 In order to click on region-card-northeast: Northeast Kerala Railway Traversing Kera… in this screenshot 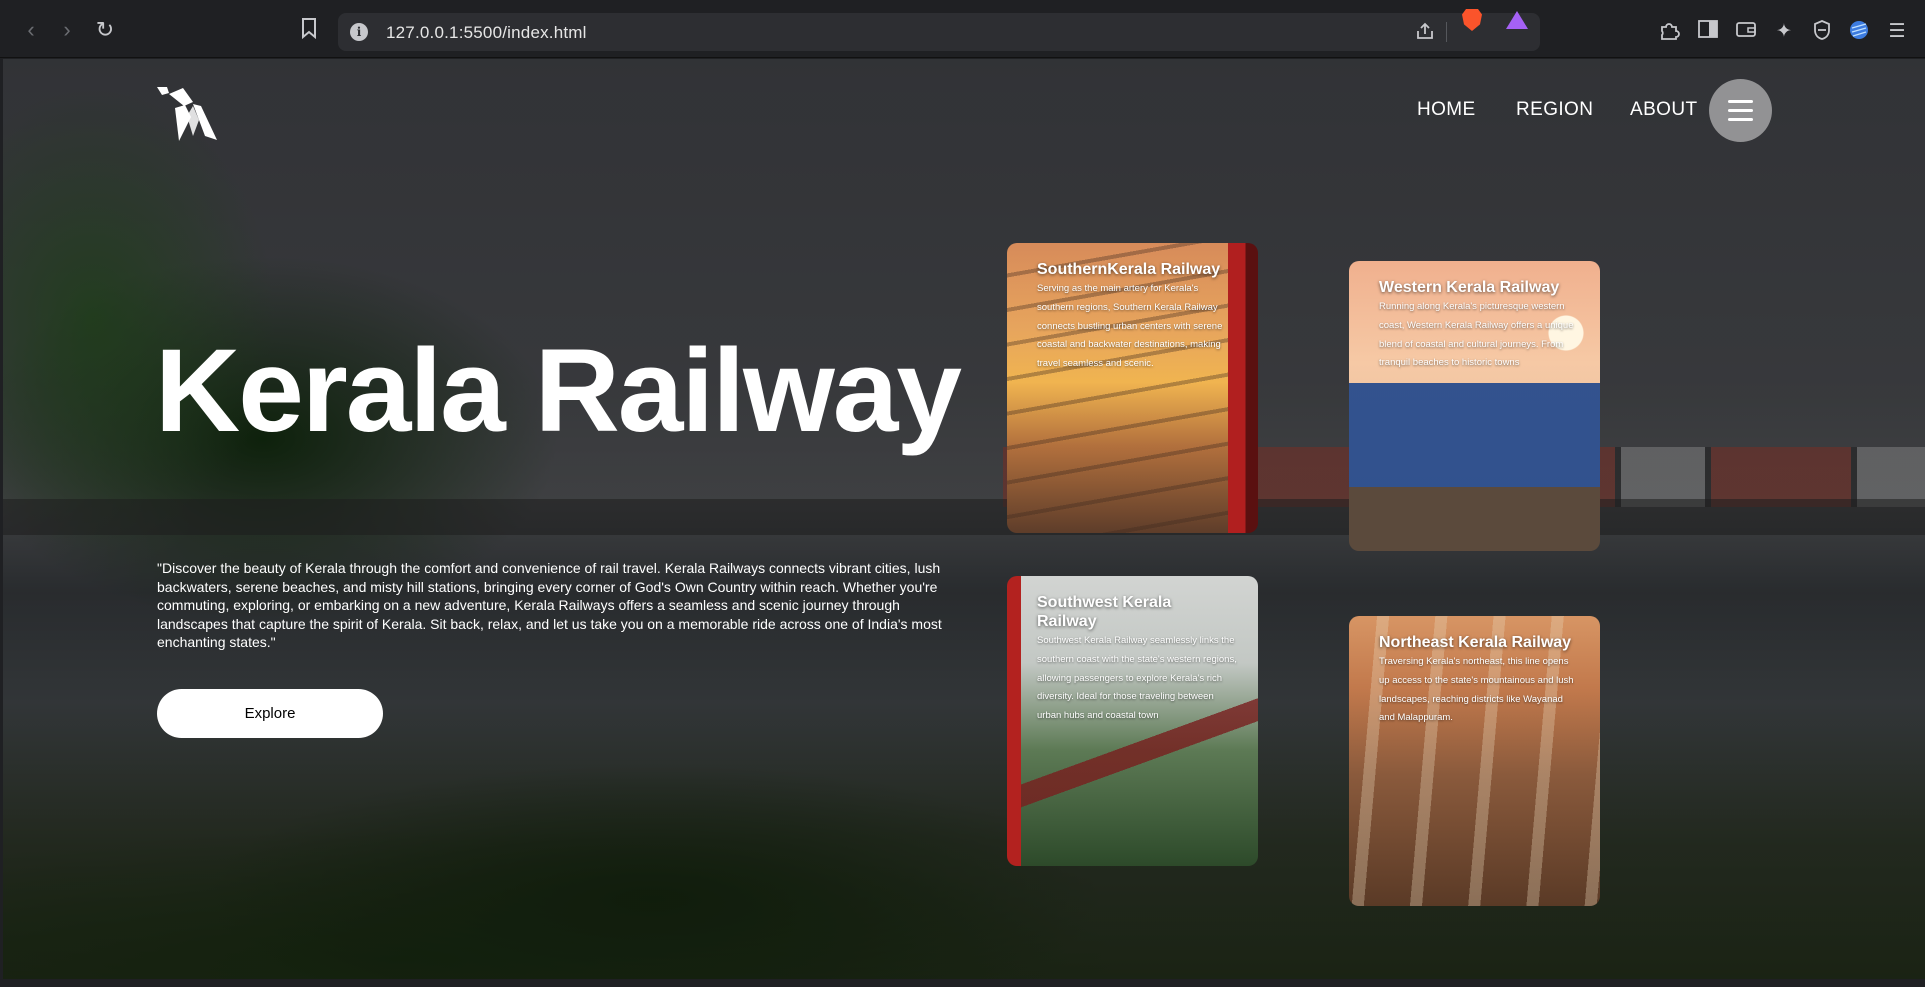, I will do `click(1474, 761)`.